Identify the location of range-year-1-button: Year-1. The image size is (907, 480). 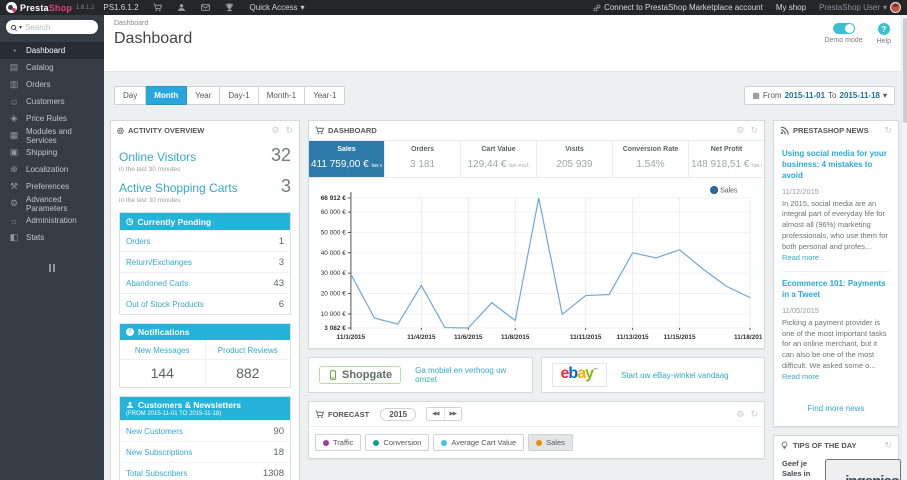
(325, 95).